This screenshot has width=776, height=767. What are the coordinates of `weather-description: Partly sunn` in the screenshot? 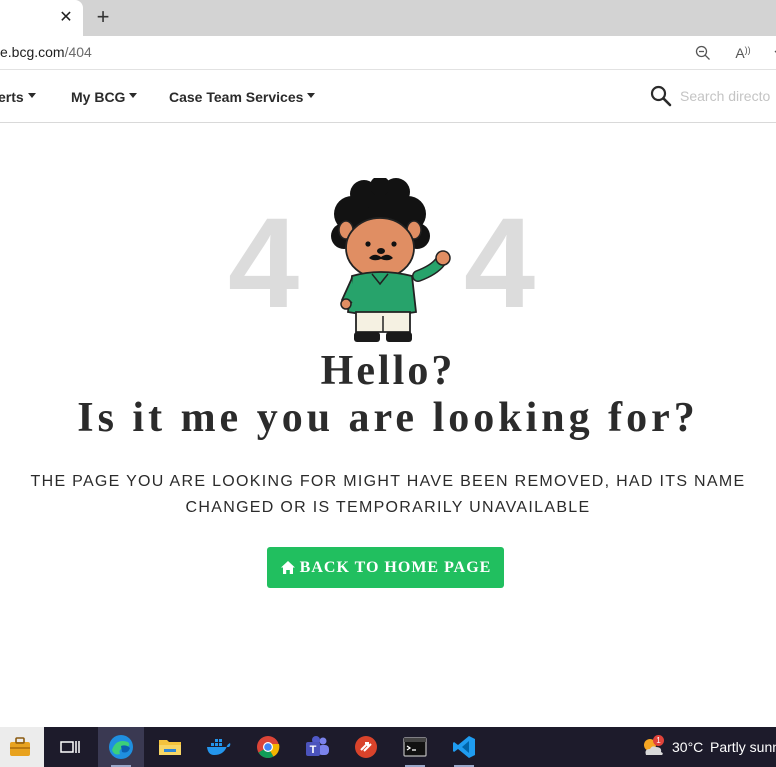 It's located at (743, 747).